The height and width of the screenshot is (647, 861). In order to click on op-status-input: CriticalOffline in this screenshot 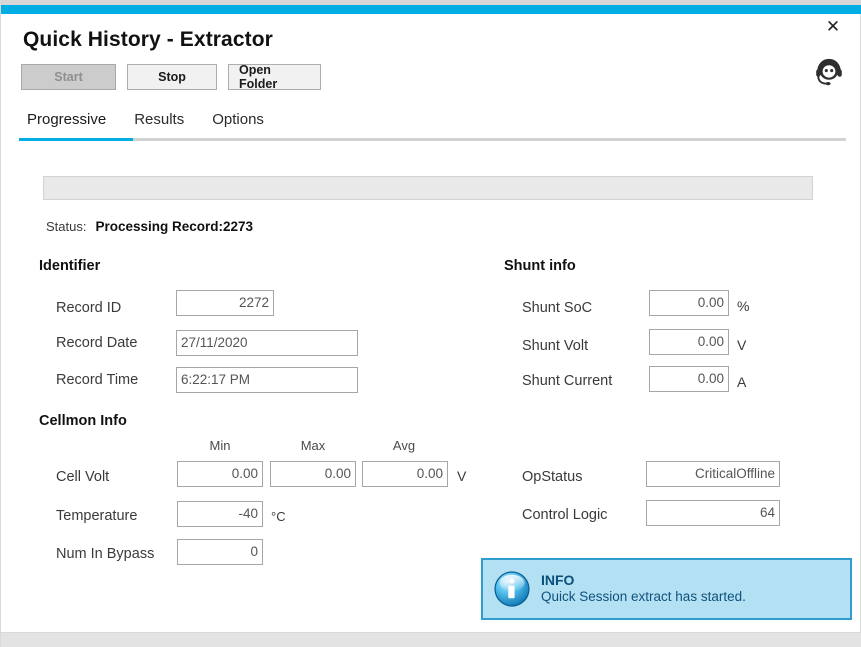, I will do `click(713, 474)`.